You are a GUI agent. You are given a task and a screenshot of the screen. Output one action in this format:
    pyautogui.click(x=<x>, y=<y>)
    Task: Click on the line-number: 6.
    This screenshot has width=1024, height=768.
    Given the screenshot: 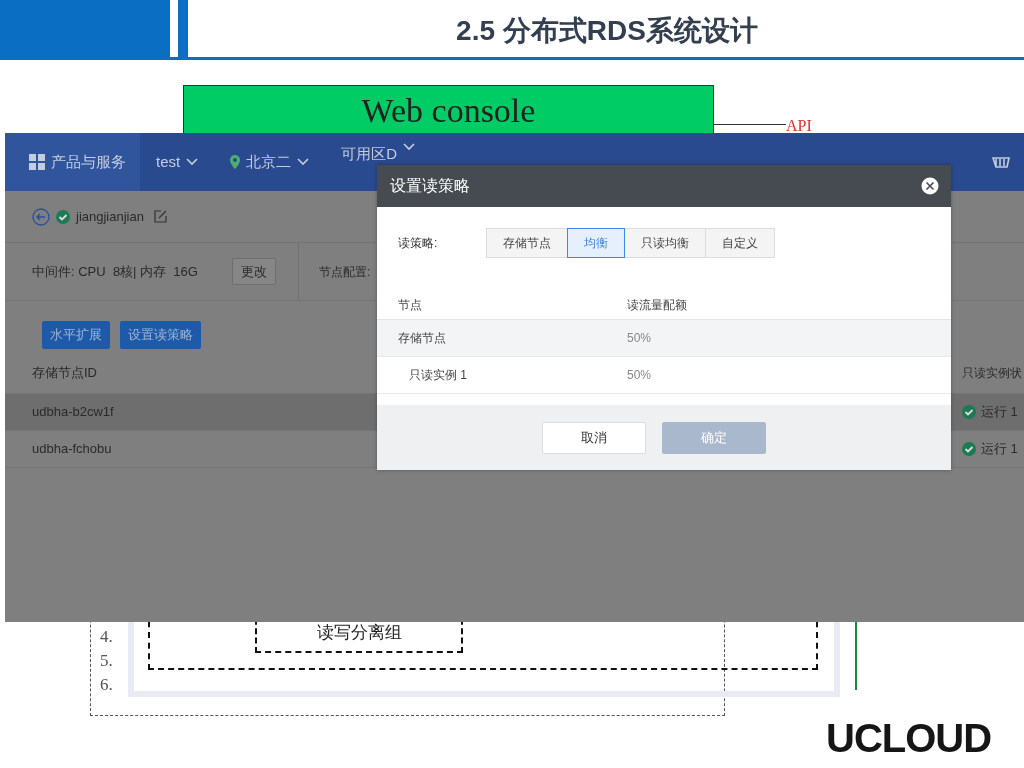 What is the action you would take?
    pyautogui.click(x=106, y=684)
    